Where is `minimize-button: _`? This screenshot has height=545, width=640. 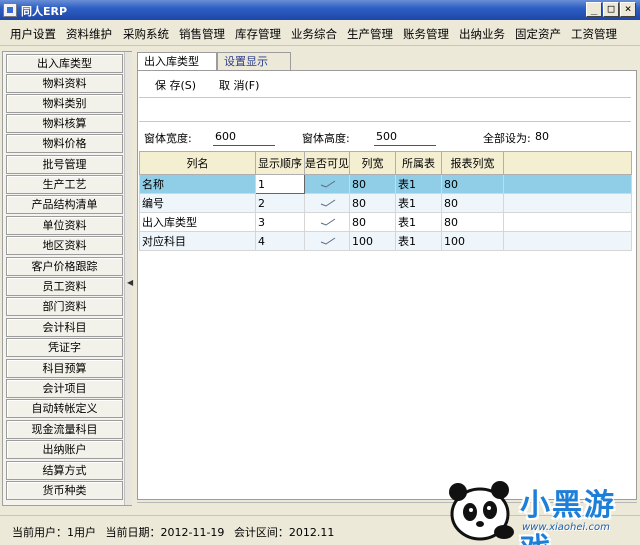 minimize-button: _ is located at coordinates (594, 9).